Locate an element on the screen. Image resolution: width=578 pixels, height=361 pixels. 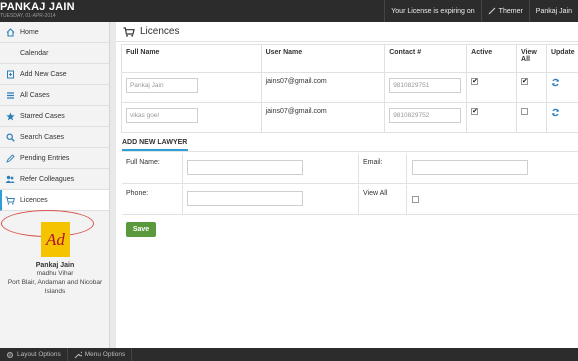
column-header: Update is located at coordinates (561, 58).